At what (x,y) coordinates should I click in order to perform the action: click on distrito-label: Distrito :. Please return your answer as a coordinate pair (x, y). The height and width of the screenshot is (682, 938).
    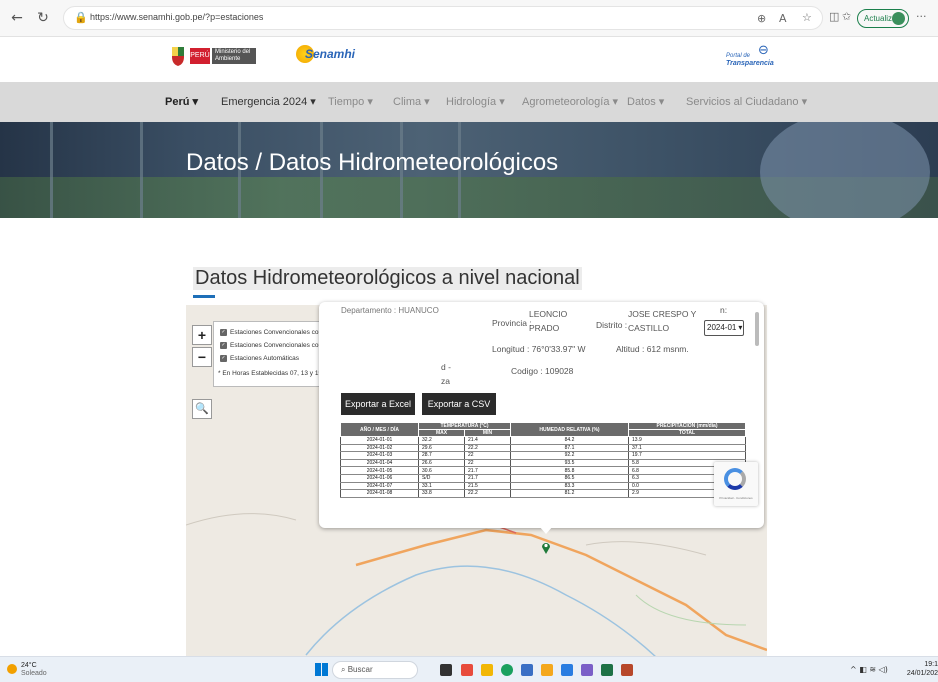
    Looking at the image, I should click on (612, 325).